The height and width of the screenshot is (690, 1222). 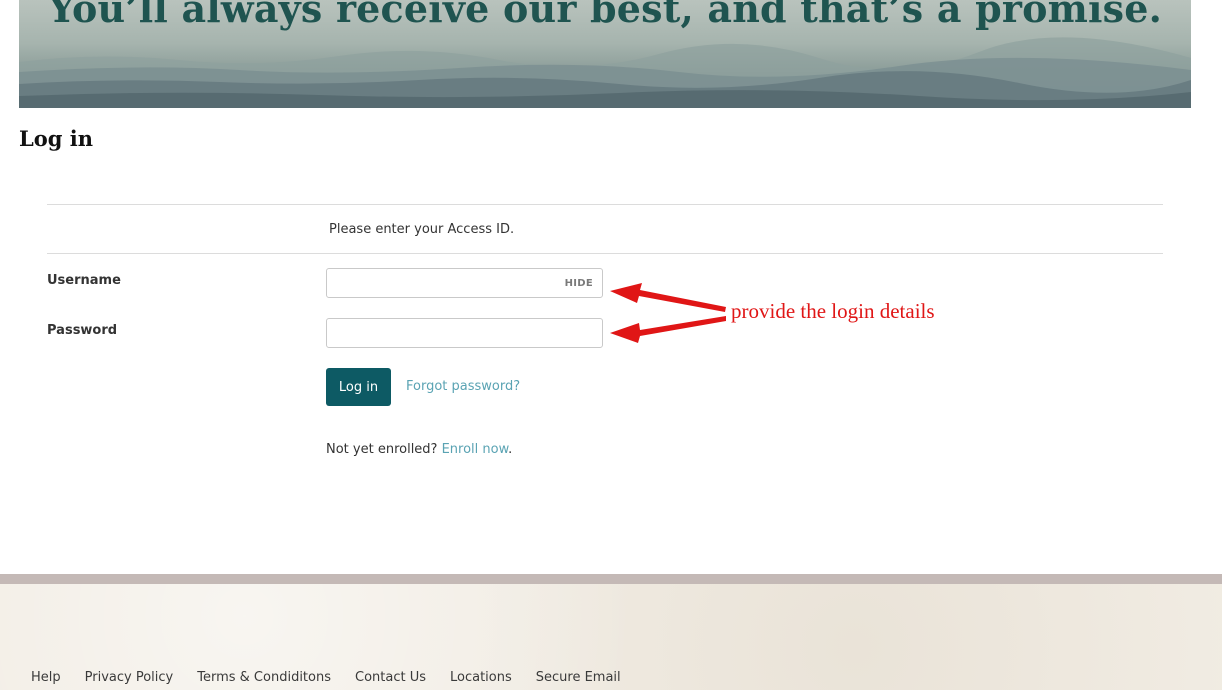 What do you see at coordinates (358, 387) in the screenshot?
I see `login-button: Log in` at bounding box center [358, 387].